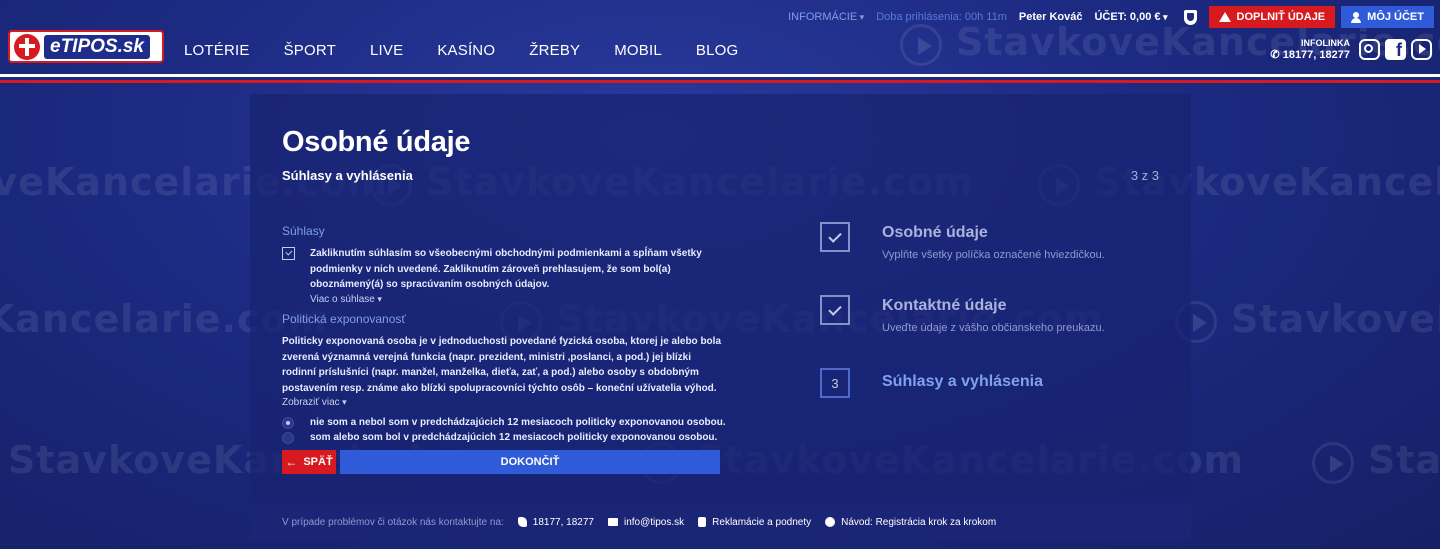 The image size is (1440, 549). What do you see at coordinates (97, 46) in the screenshot?
I see `logo-text: eTIPOS.sk` at bounding box center [97, 46].